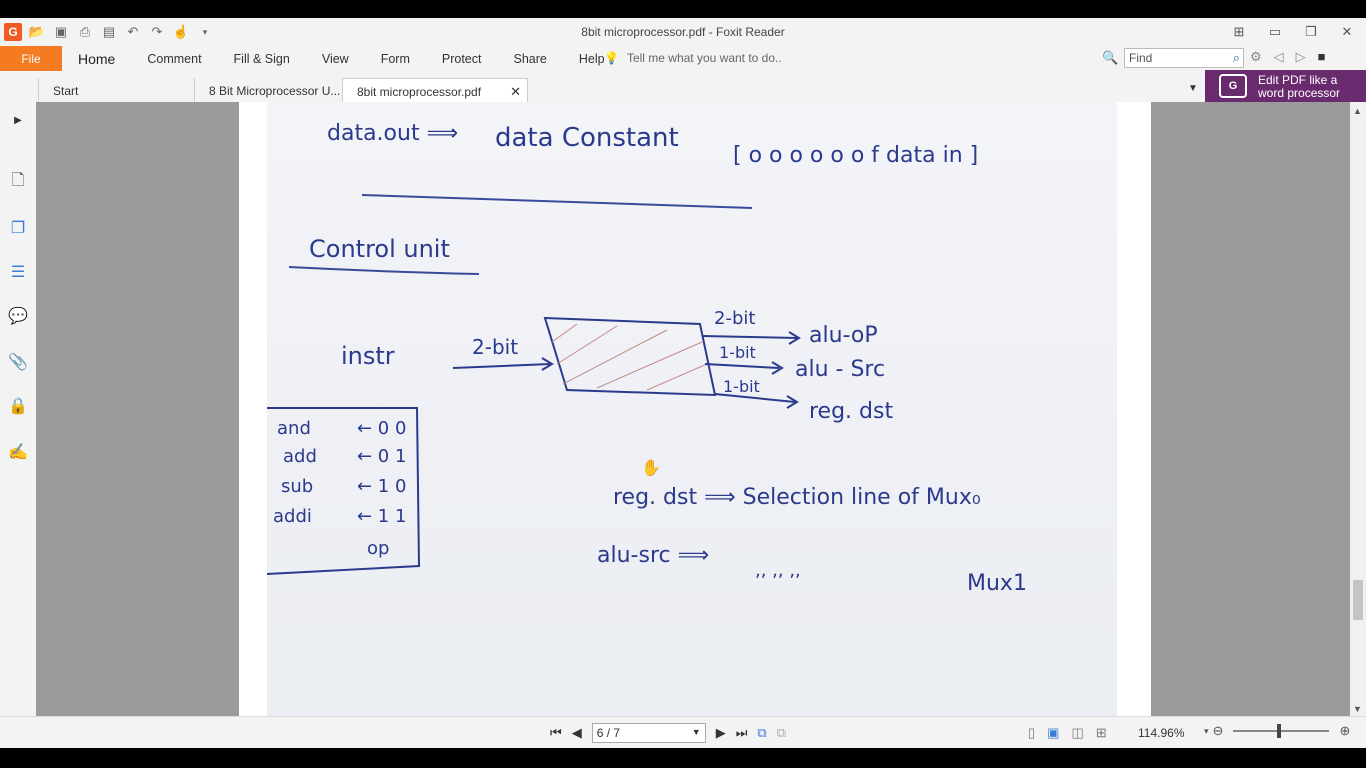 The height and width of the screenshot is (768, 1366). Describe the element at coordinates (294, 428) in the screenshot. I see `opcode-op-0: and` at that location.